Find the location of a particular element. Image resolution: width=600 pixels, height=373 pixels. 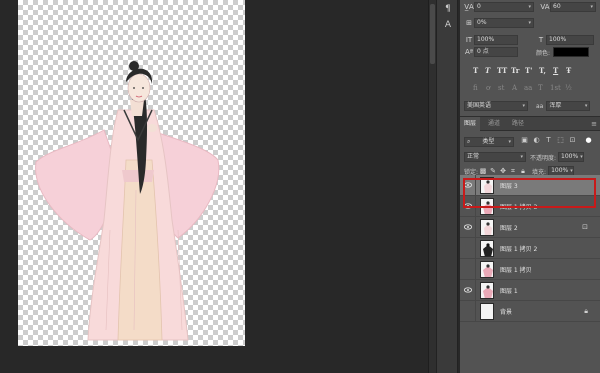

layer-name: 图层 1 拷贝 is located at coordinates (516, 269).